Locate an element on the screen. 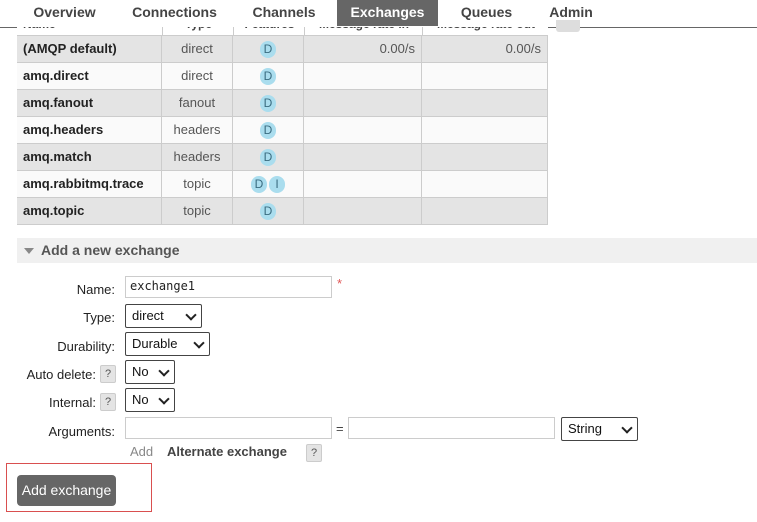 The width and height of the screenshot is (757, 522). auto-delete-label: Auto delete: is located at coordinates (61, 374).